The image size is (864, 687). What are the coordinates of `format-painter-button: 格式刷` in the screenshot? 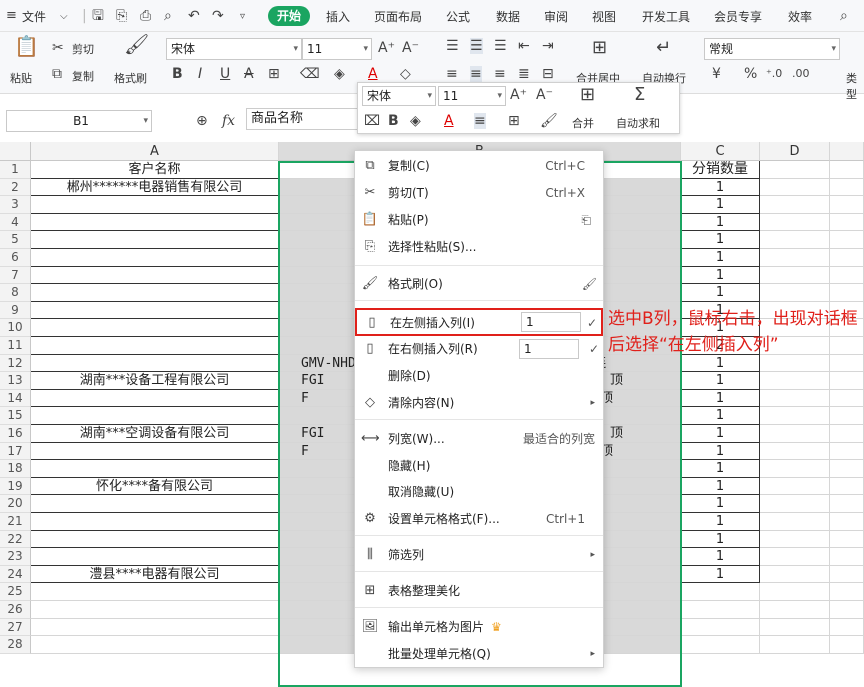 It's located at (130, 78).